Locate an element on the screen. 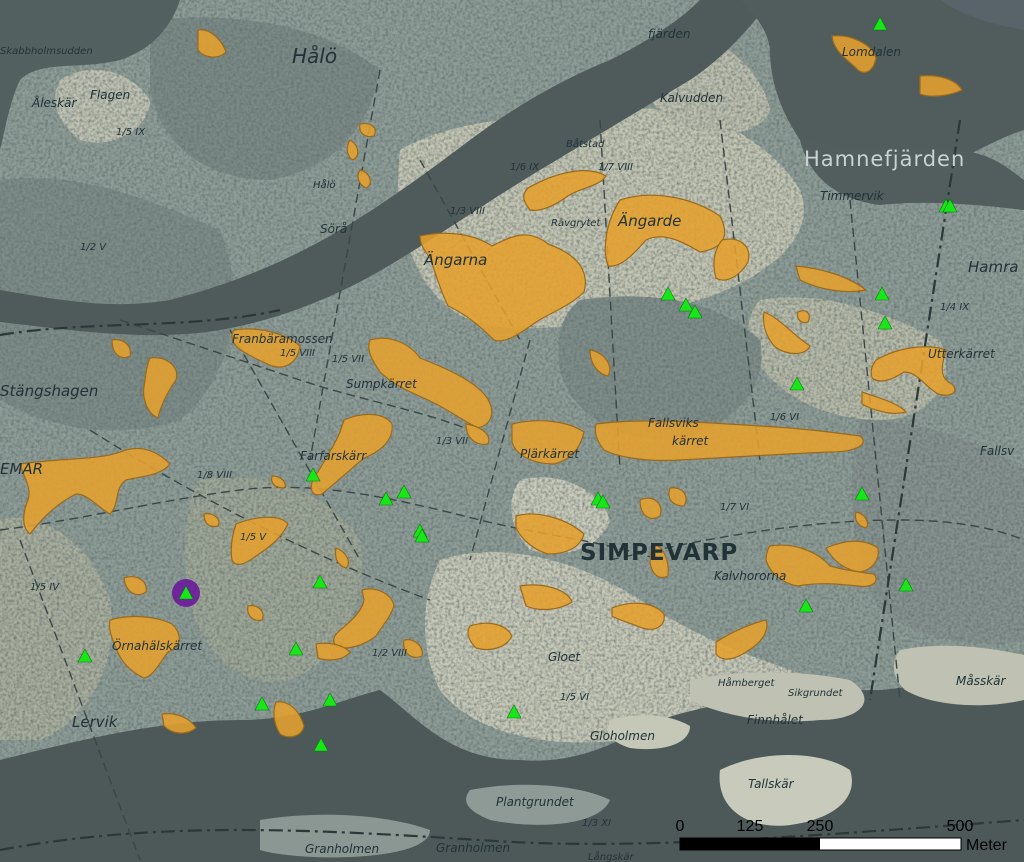  scale-tick-250: 250 is located at coordinates (820, 826).